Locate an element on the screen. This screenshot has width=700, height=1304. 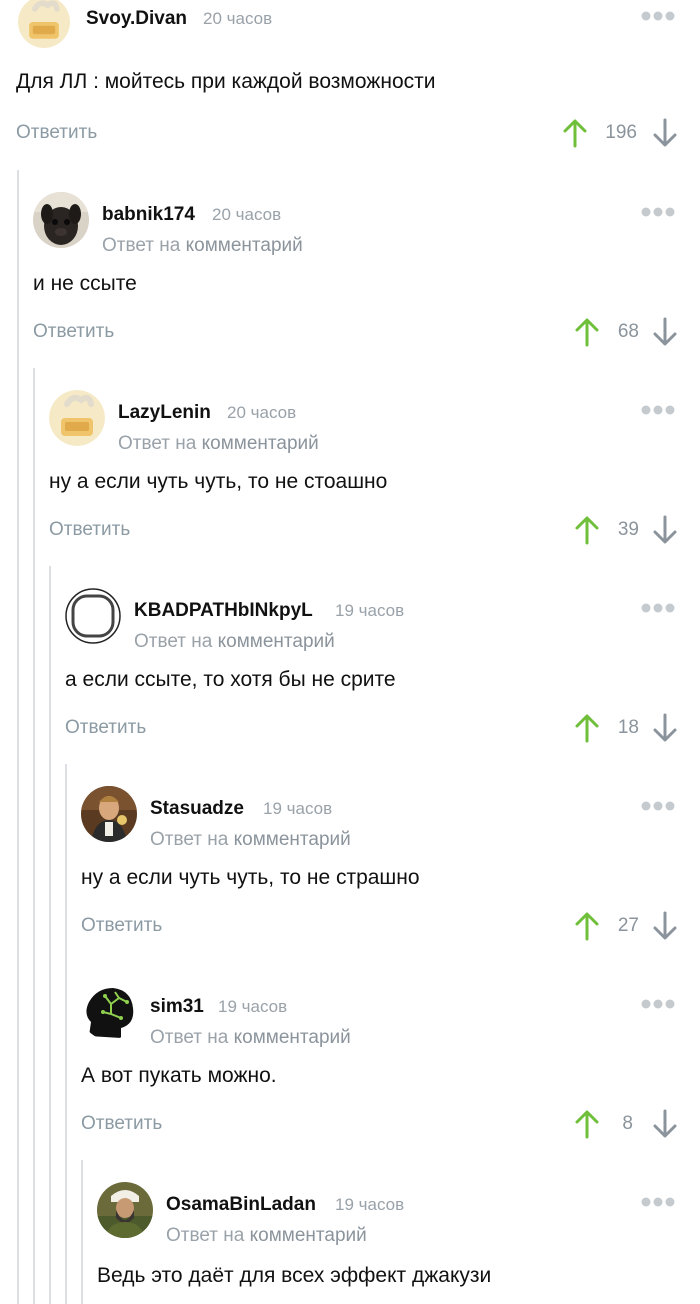
bearded-man-photo is located at coordinates (125, 1210).